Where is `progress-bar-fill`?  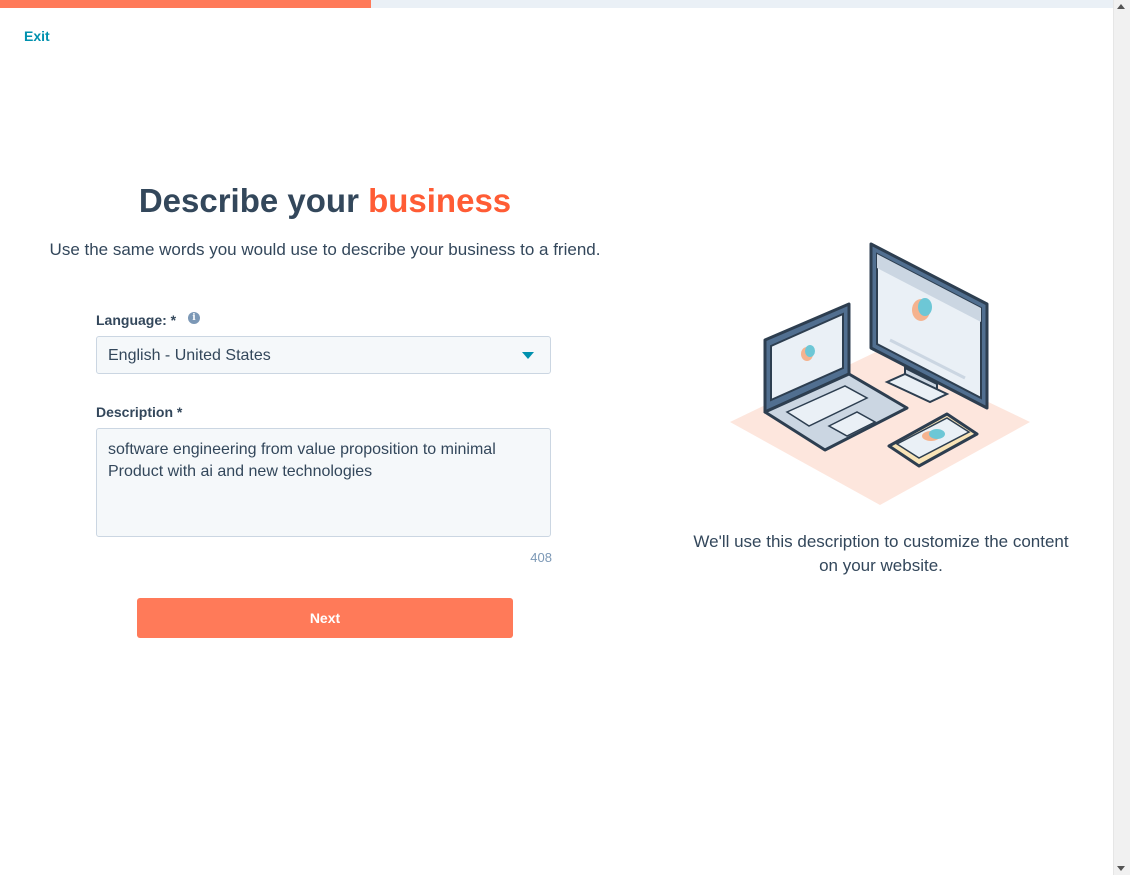 progress-bar-fill is located at coordinates (185, 4).